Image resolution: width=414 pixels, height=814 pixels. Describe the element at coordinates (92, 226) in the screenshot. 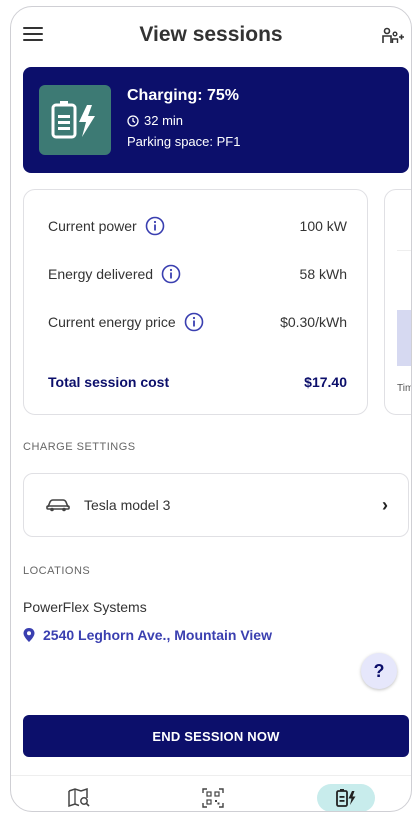

I see `metric-label: Current power` at that location.